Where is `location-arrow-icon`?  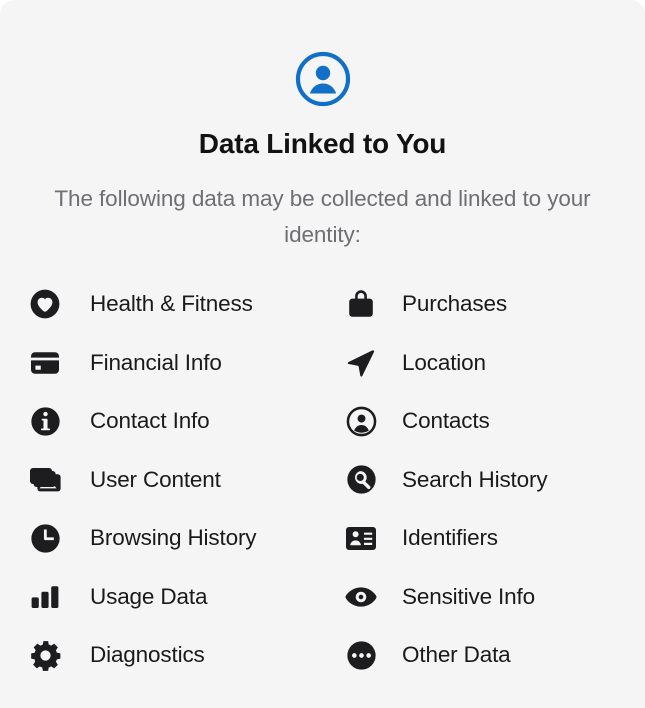 location-arrow-icon is located at coordinates (361, 363).